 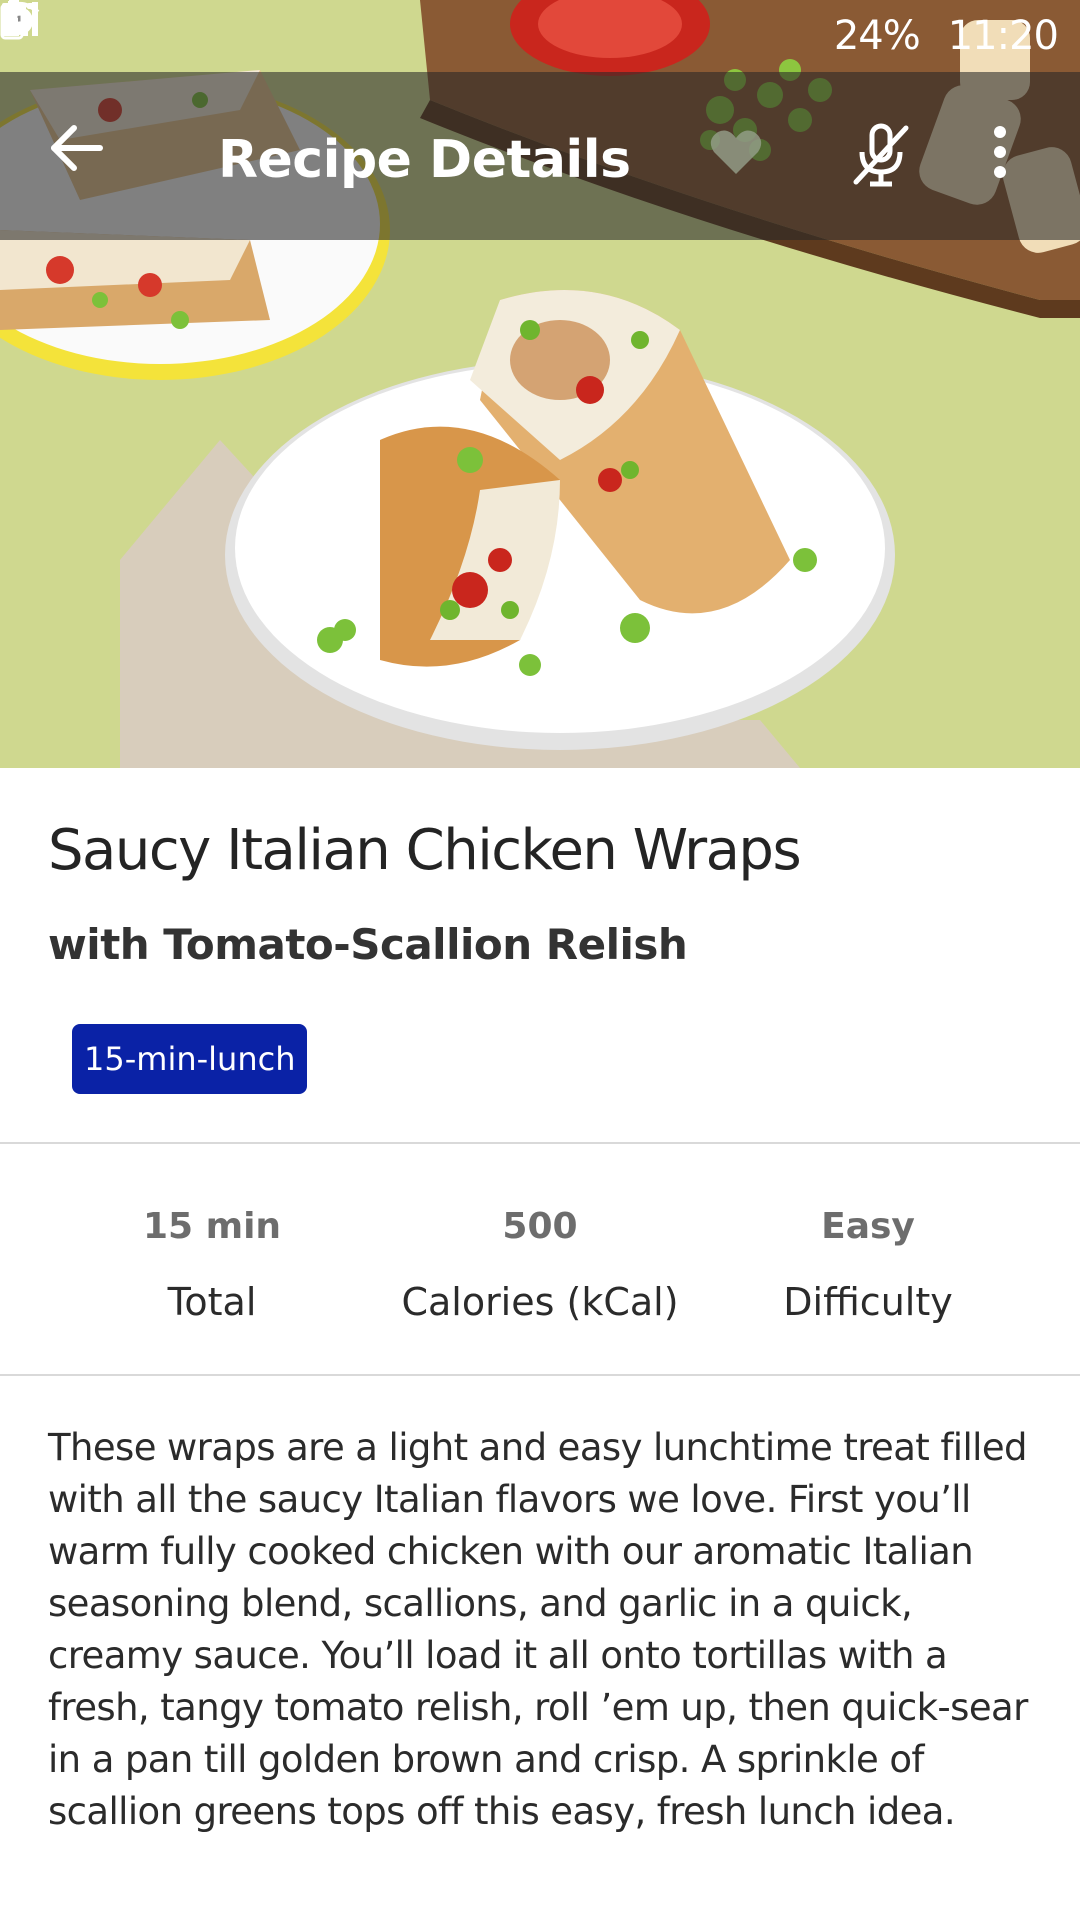 I want to click on status-time: 11:20, so click(x=1003, y=36).